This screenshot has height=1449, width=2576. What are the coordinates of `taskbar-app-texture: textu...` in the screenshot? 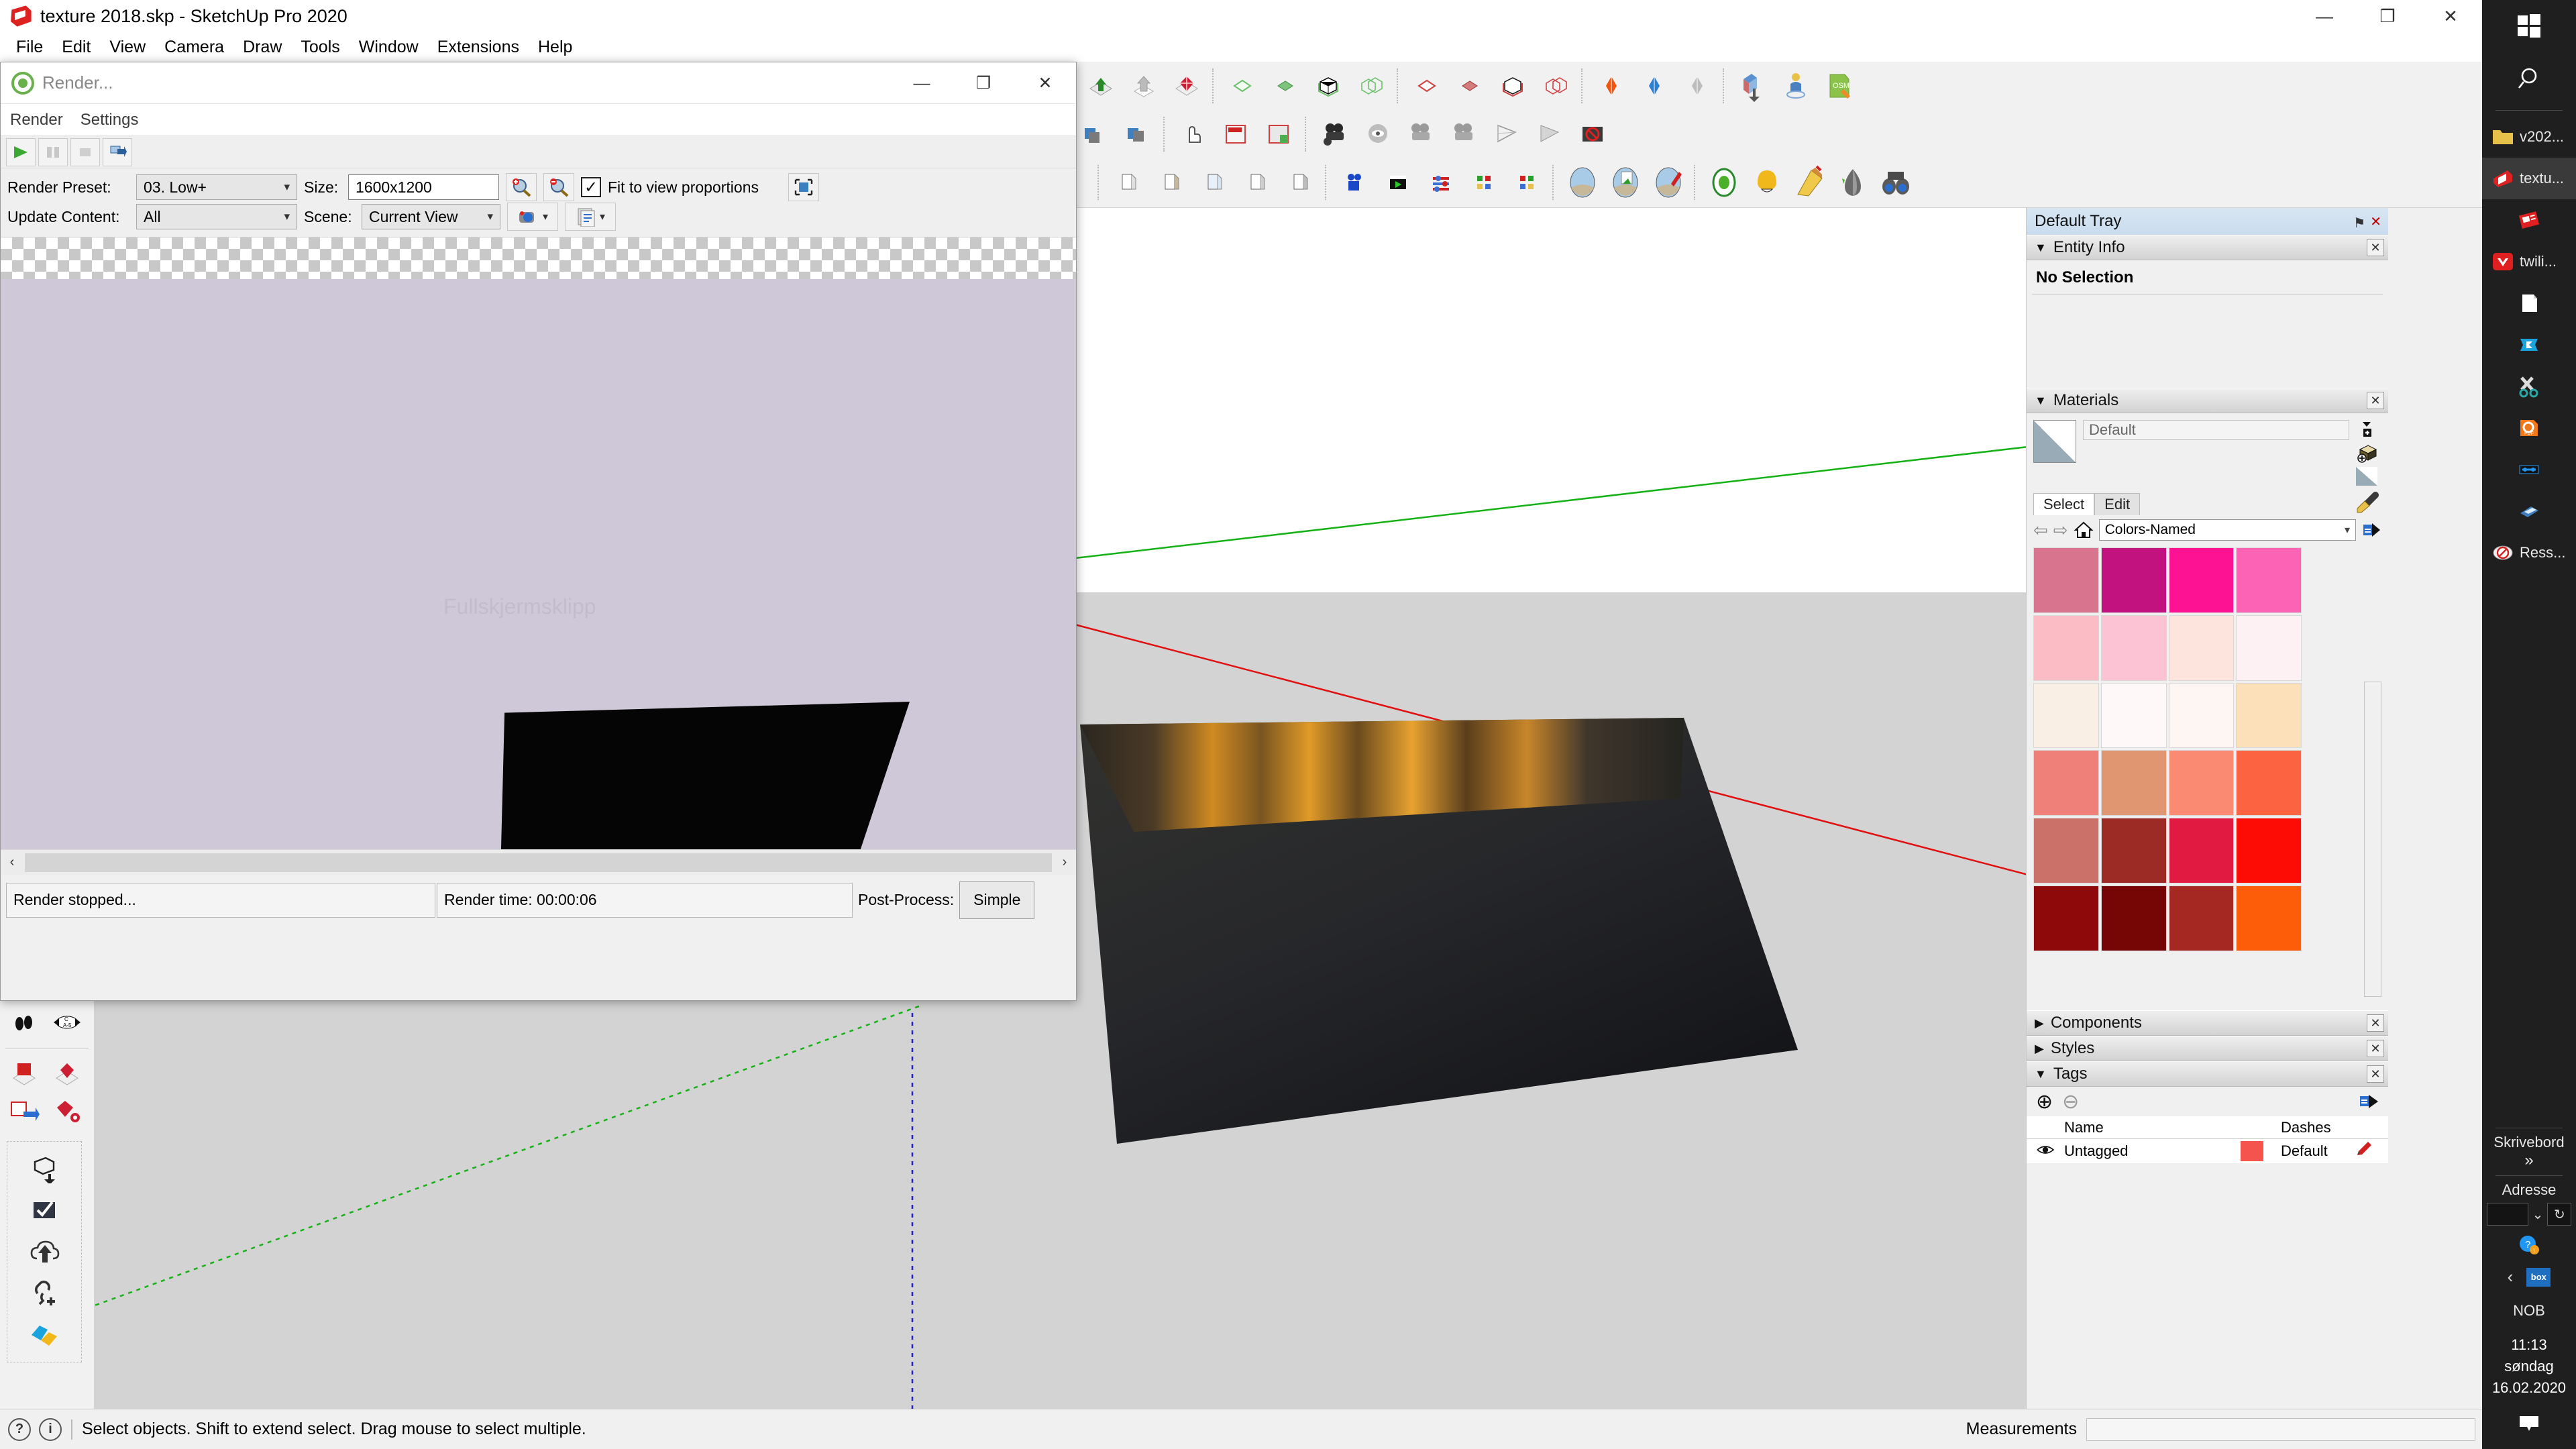 It's located at (2529, 178).